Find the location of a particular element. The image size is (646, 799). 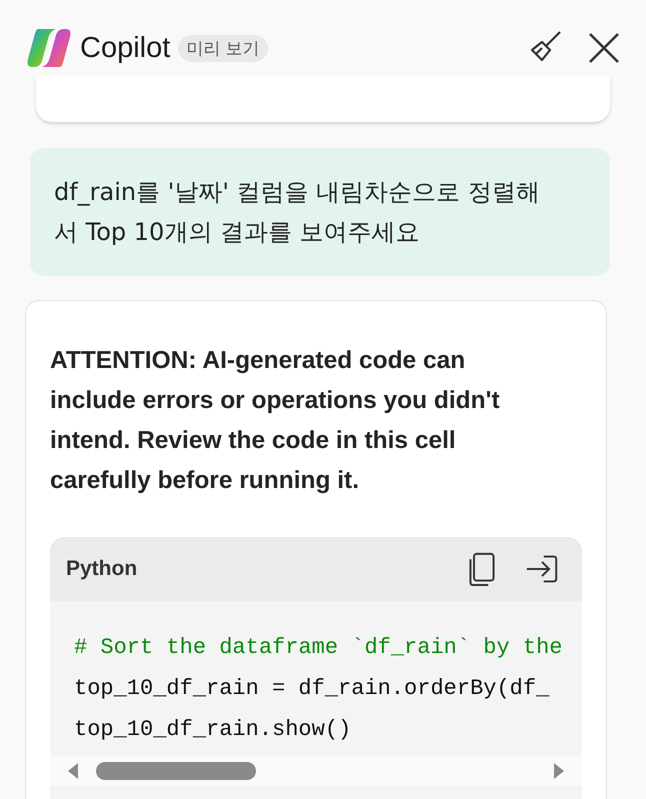

code-line: top_10_df_rain.show() is located at coordinates (213, 730).